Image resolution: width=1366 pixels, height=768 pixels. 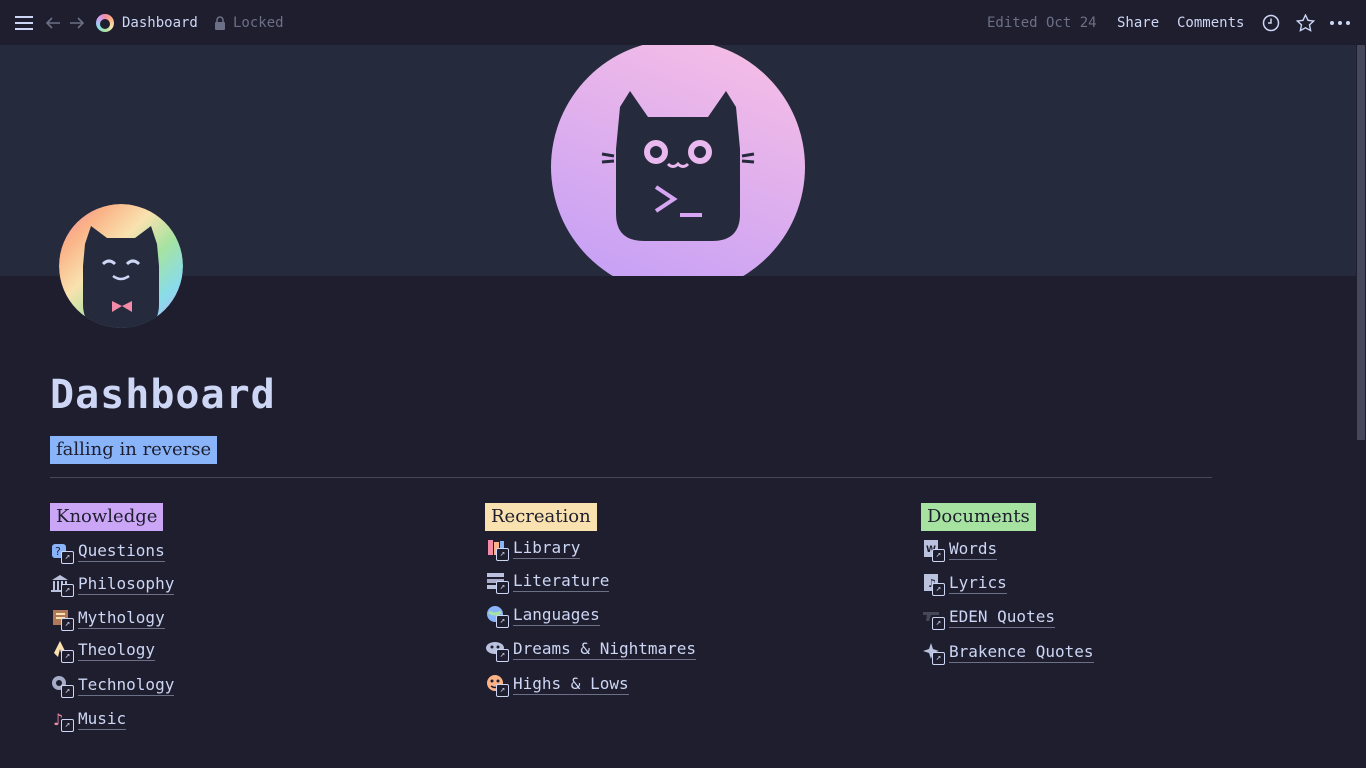 I want to click on link-label: Literature, so click(x=561, y=581).